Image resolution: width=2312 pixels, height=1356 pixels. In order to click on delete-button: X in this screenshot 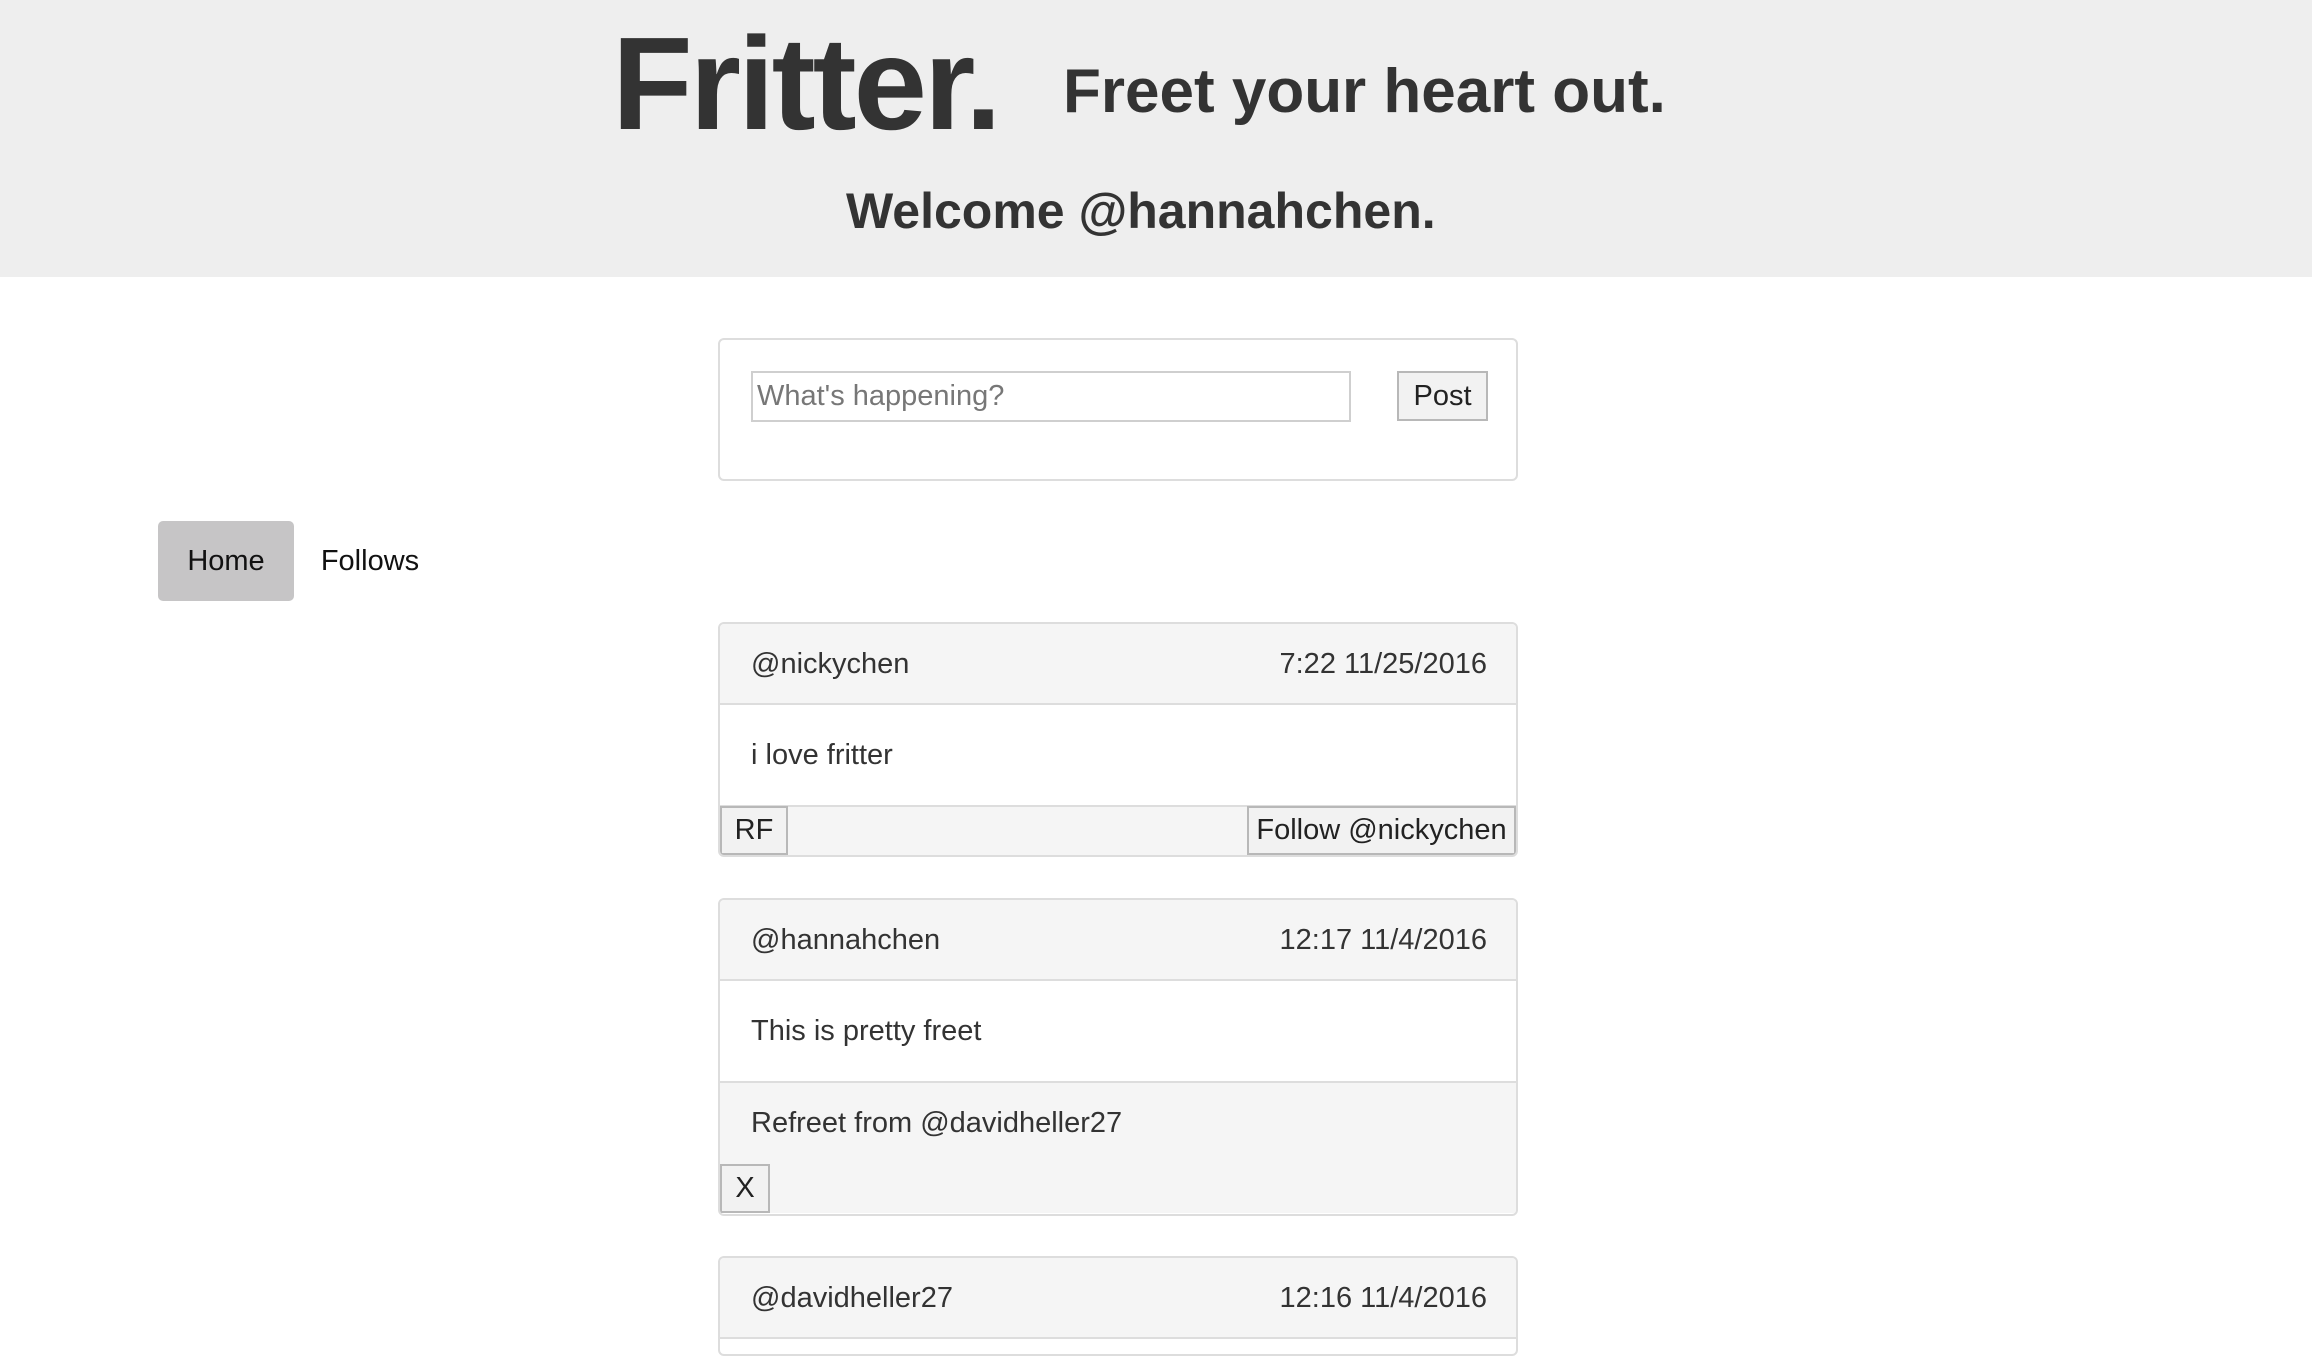, I will do `click(745, 1188)`.